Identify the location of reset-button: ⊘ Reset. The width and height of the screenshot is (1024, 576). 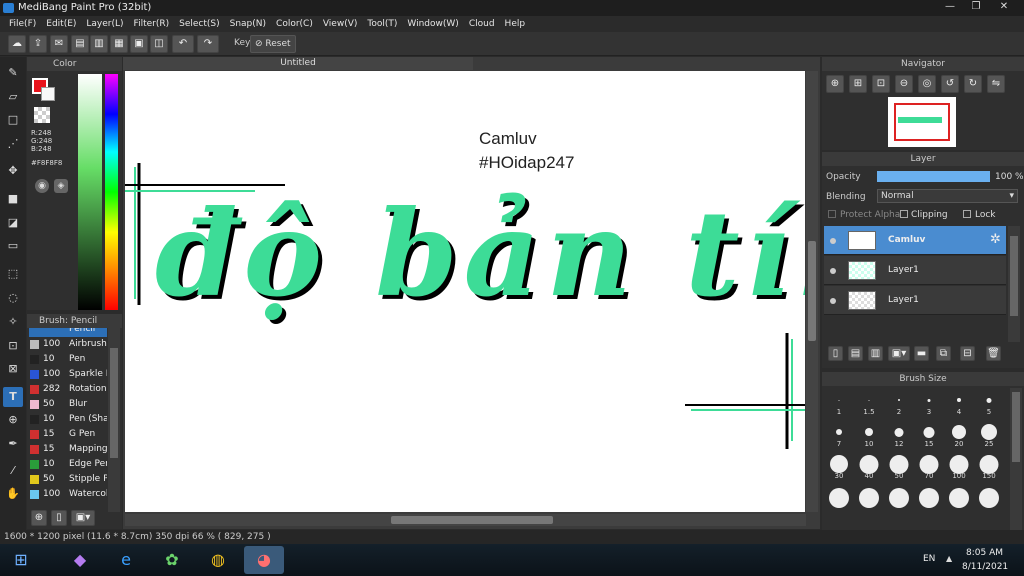
(273, 44).